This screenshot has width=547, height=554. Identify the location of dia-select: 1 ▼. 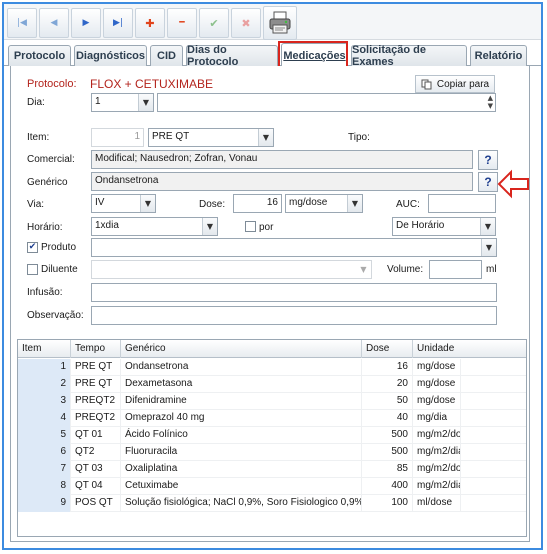
(122, 102).